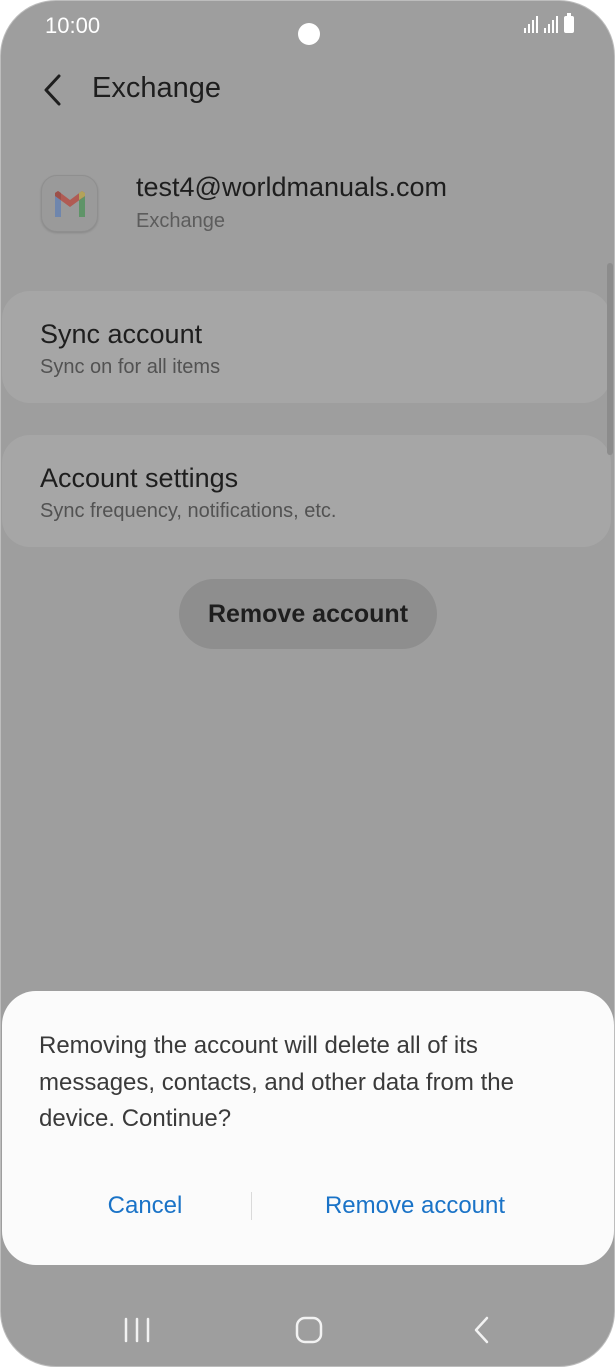  What do you see at coordinates (188, 511) in the screenshot?
I see `account-settings-subtitle: Sync frequency, notifications, etc.` at bounding box center [188, 511].